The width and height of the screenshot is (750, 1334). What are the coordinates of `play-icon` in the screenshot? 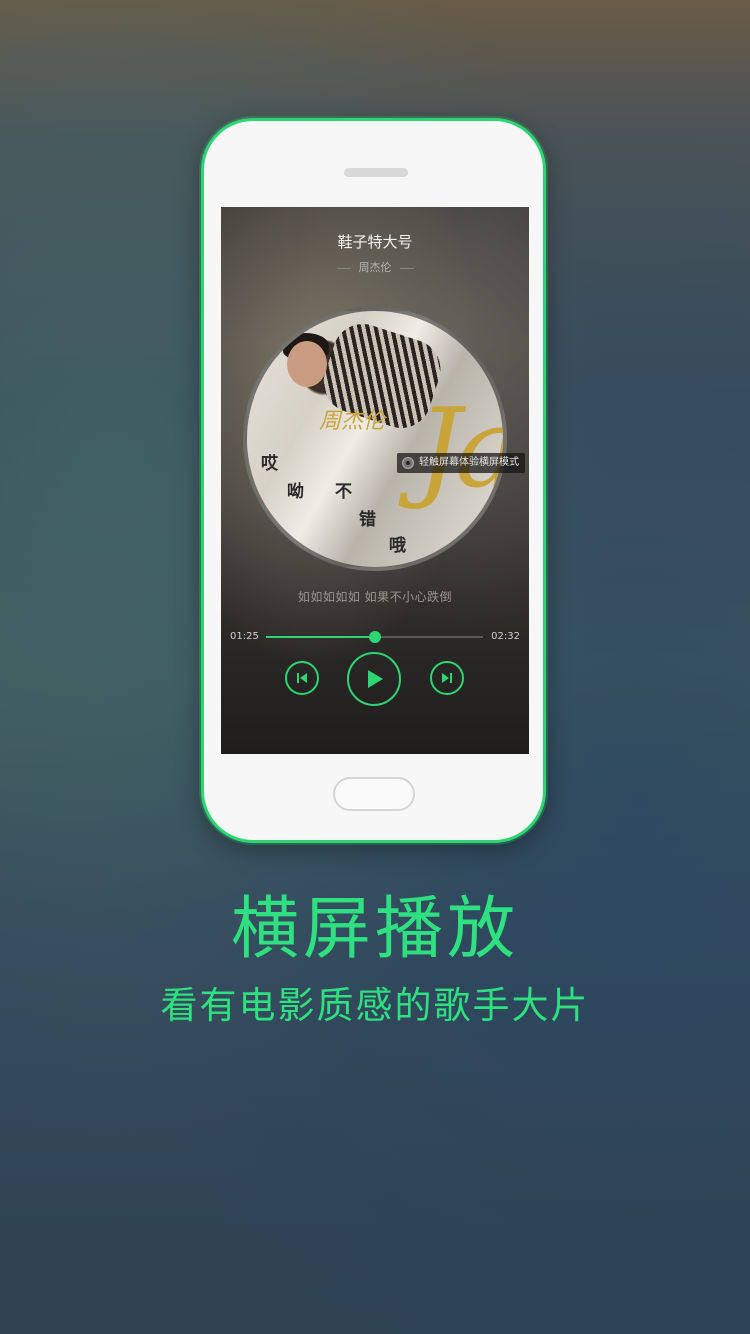 It's located at (375, 679).